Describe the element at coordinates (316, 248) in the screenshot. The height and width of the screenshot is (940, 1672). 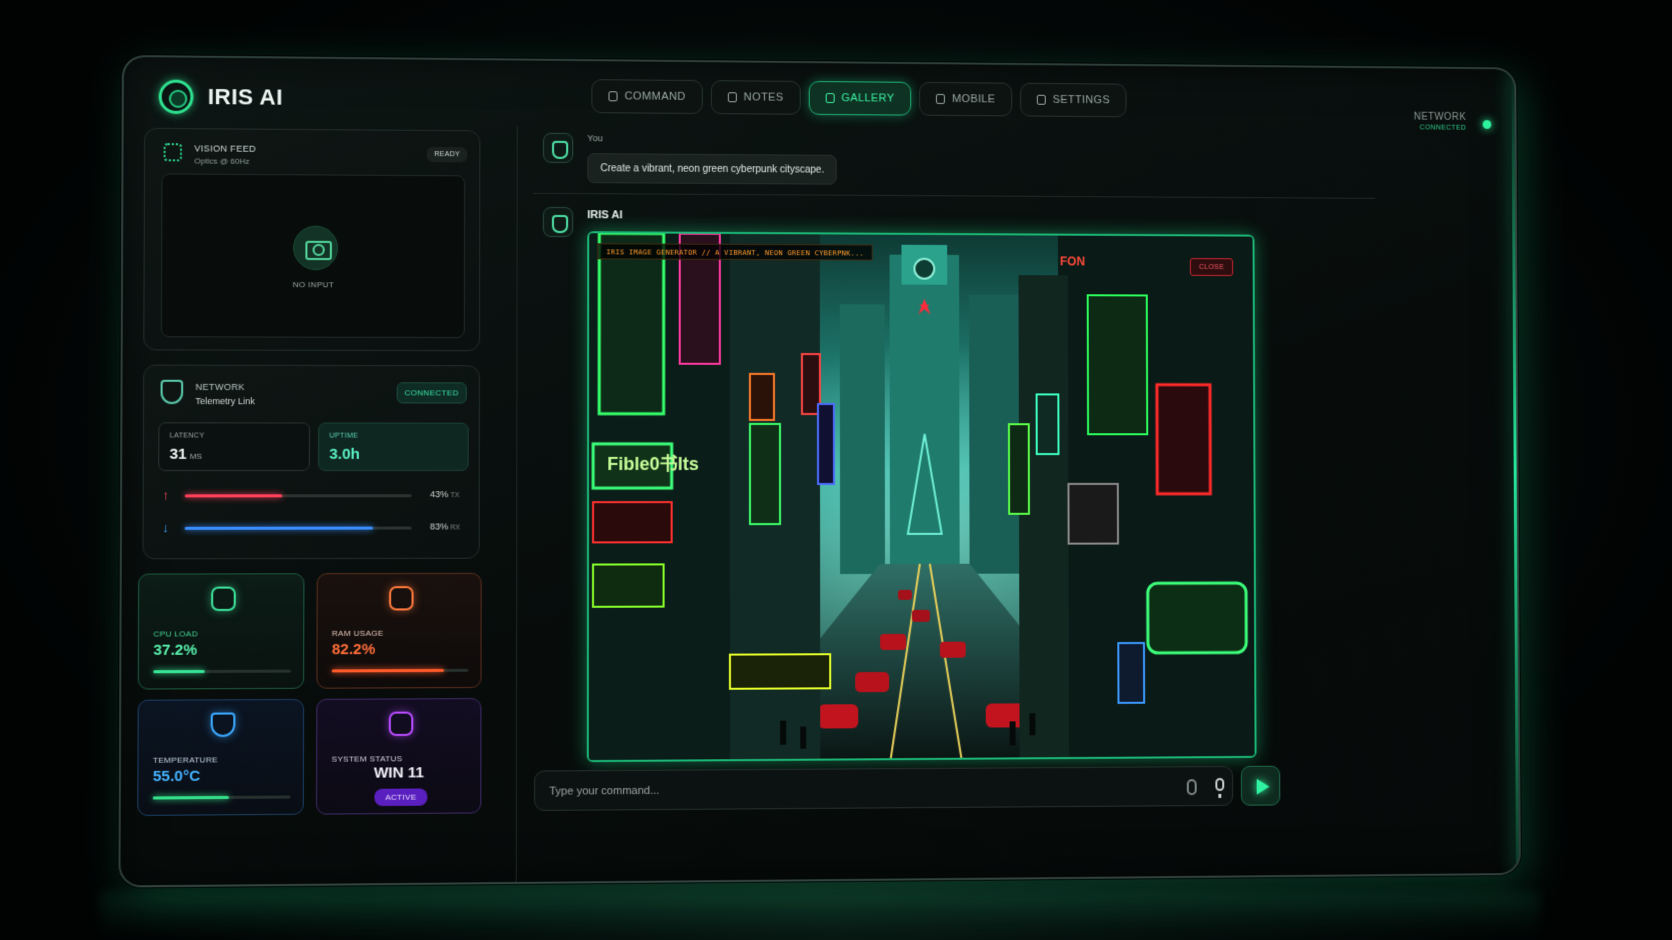
I see `camera-icon` at that location.